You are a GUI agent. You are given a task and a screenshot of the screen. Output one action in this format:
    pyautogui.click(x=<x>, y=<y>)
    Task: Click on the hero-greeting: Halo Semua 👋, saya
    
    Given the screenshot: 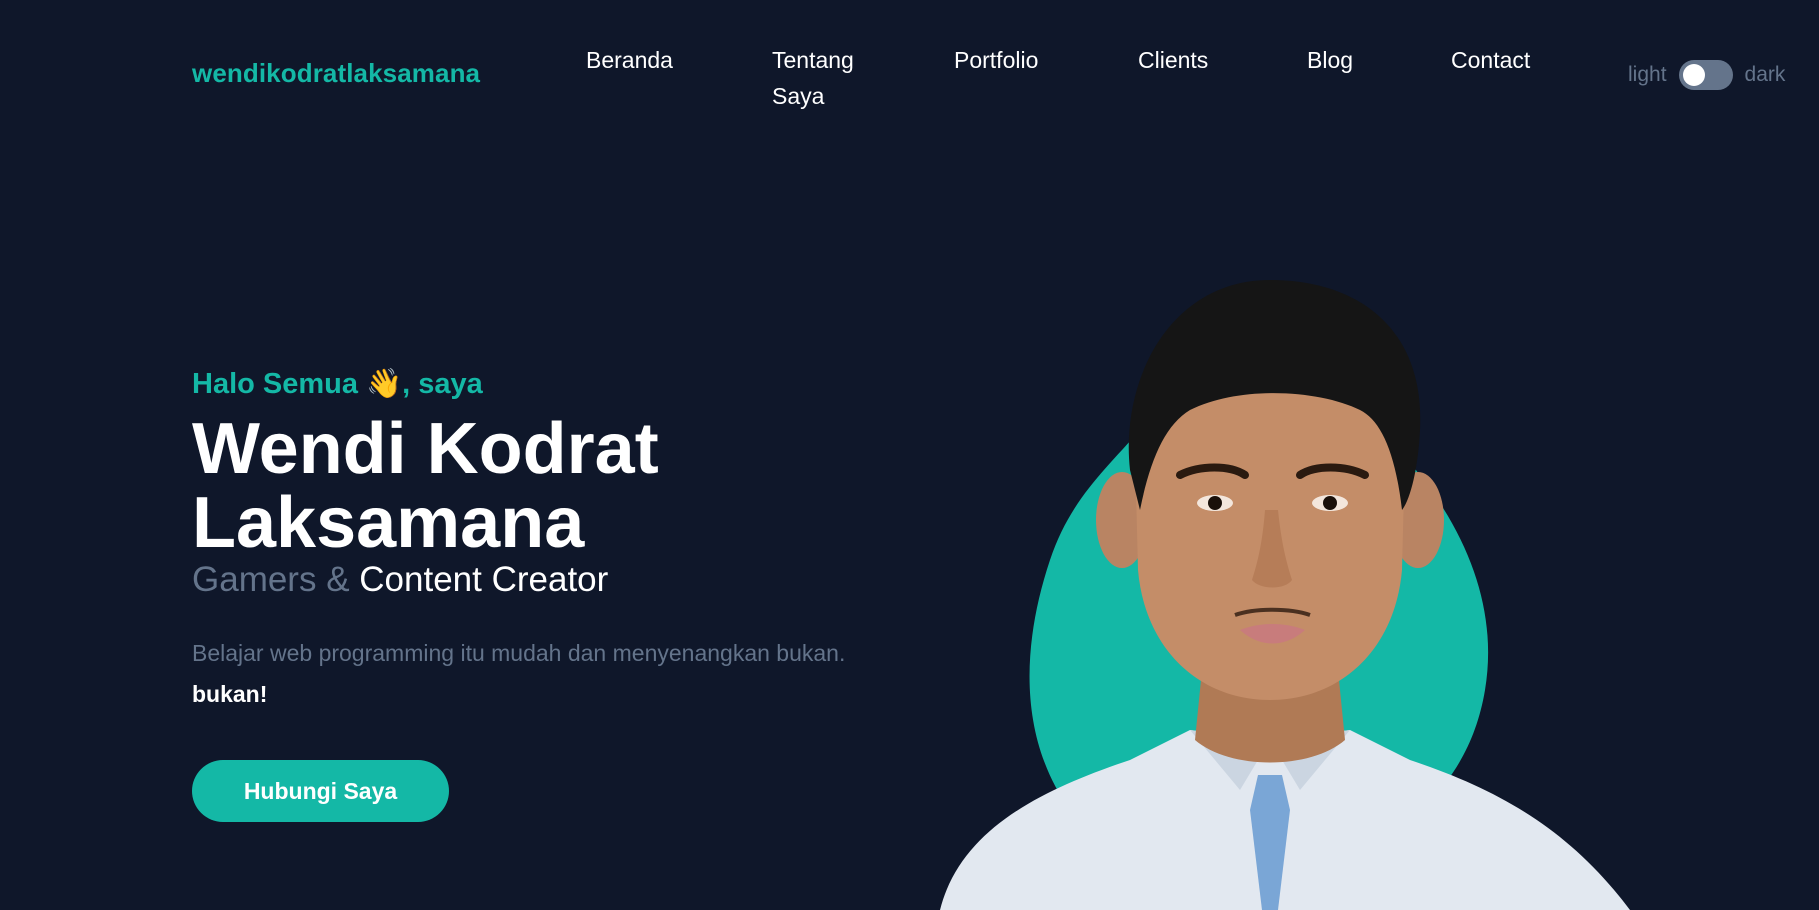 What is the action you would take?
    pyautogui.click(x=337, y=383)
    